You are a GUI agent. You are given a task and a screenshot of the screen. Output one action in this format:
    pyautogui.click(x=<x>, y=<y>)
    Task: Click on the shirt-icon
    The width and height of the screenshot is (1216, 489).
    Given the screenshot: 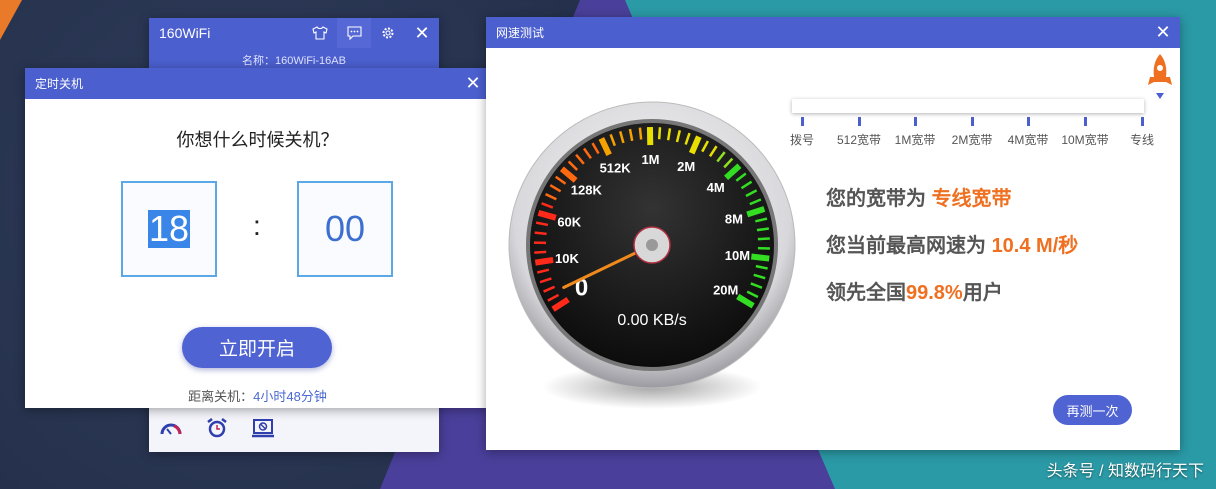 What is the action you would take?
    pyautogui.click(x=320, y=33)
    